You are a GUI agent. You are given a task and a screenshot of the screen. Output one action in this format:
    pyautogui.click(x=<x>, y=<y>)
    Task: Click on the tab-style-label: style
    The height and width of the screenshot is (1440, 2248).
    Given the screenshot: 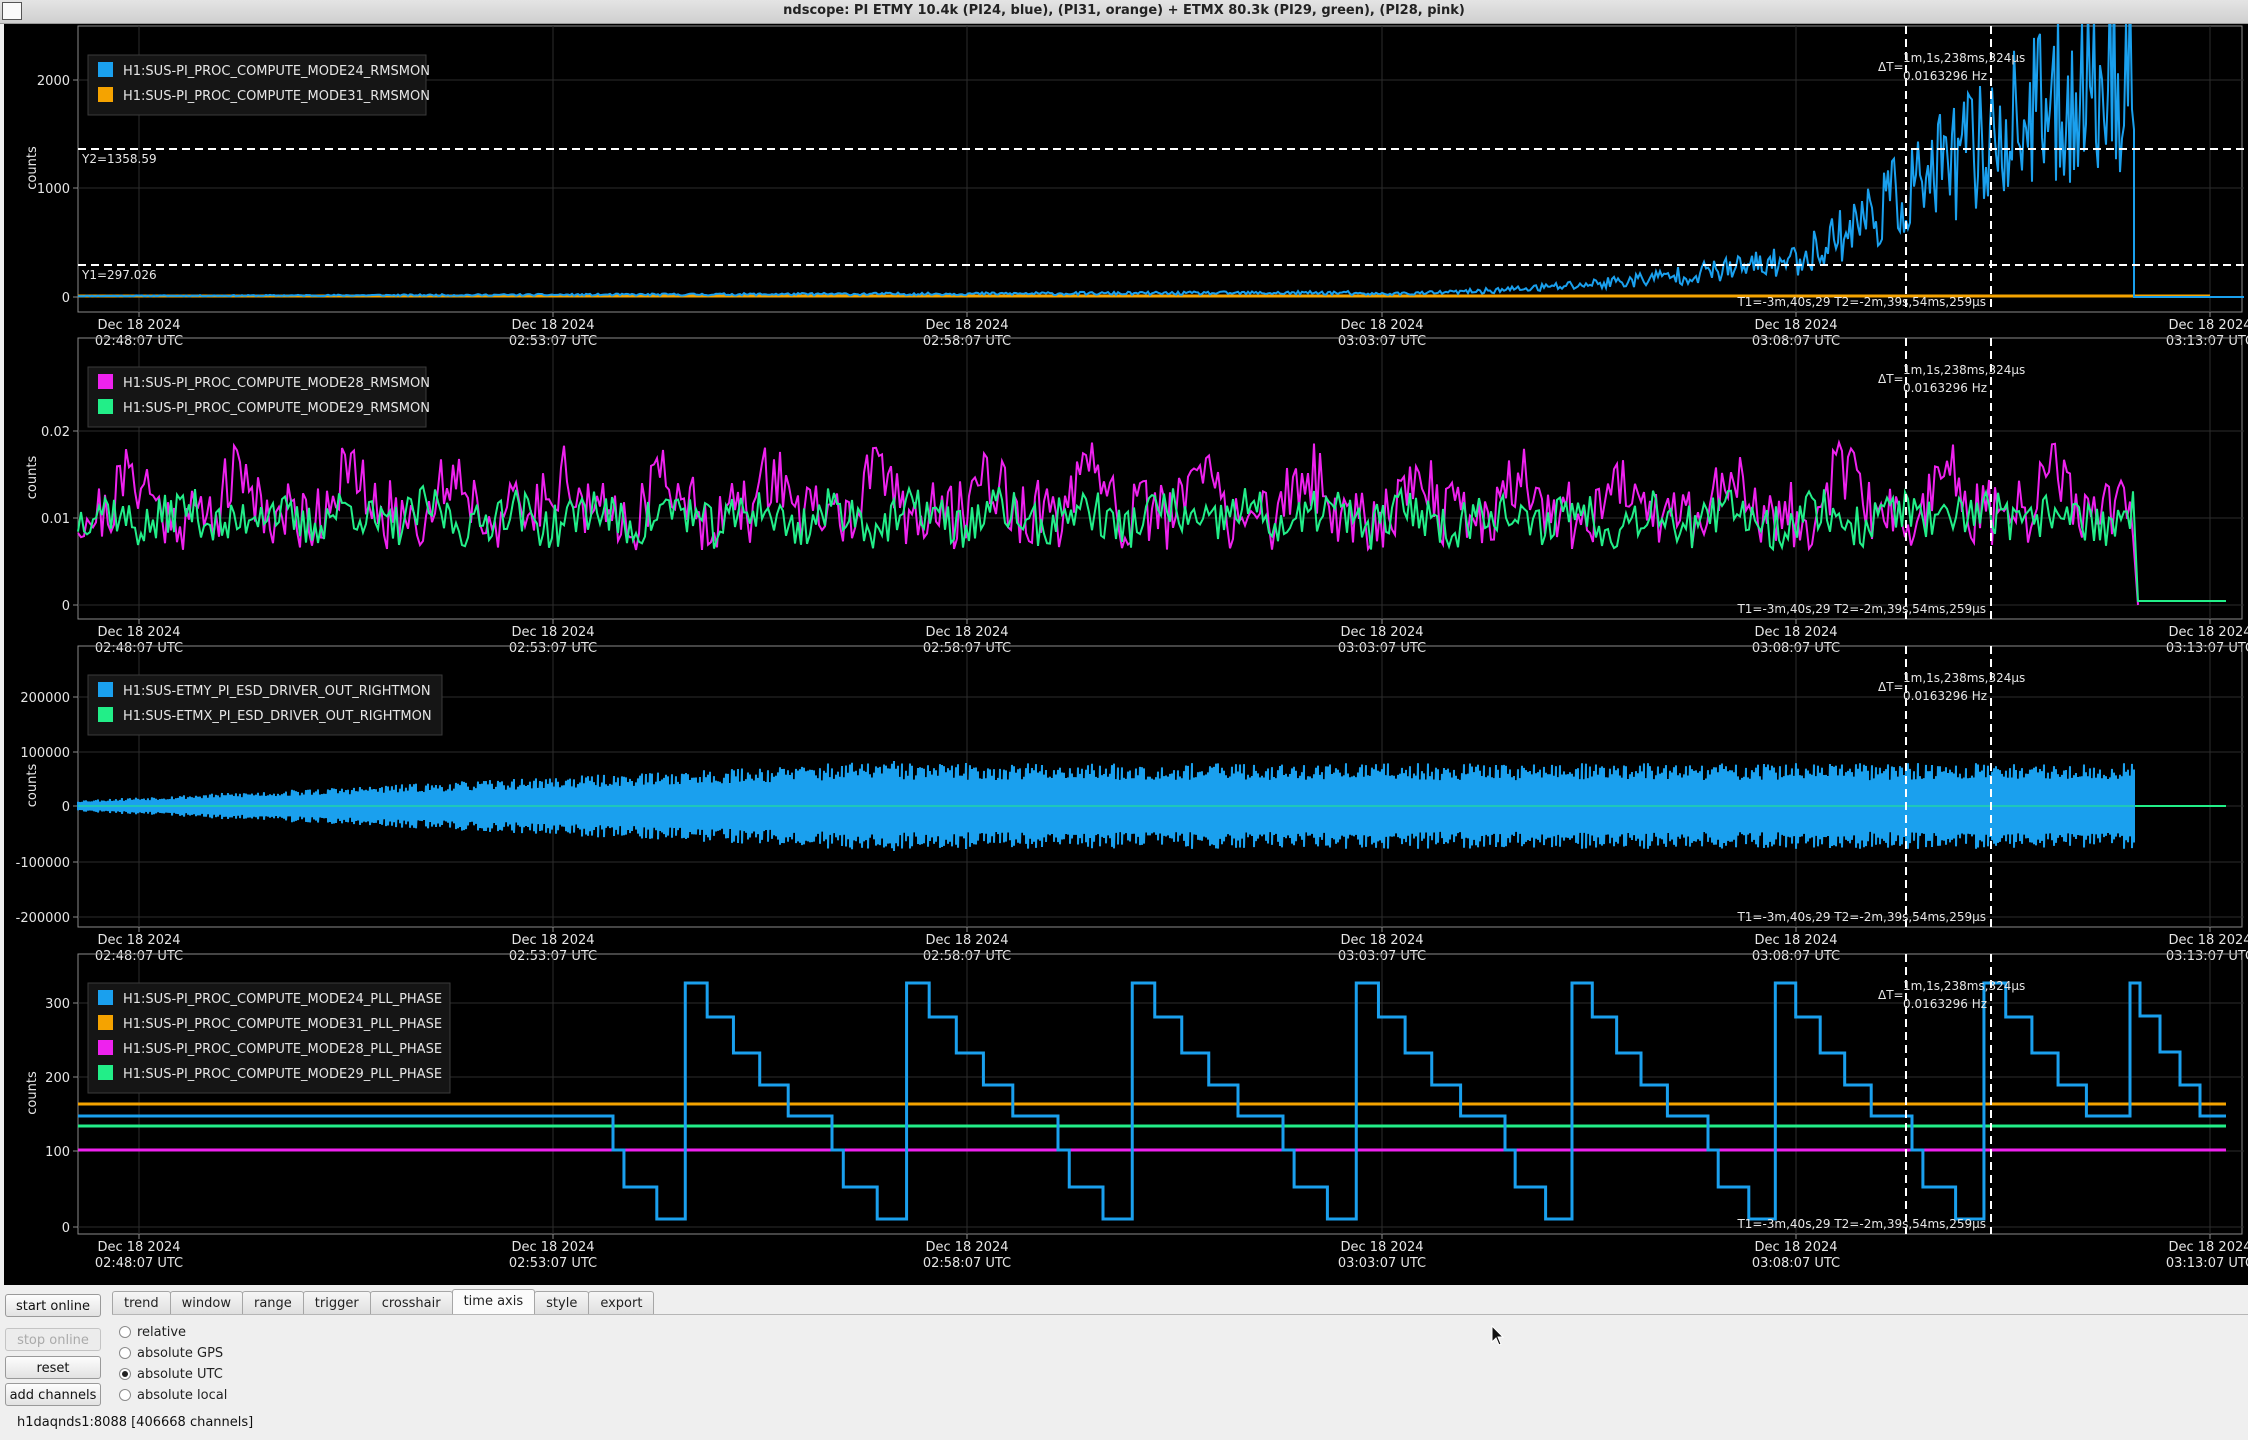 What is the action you would take?
    pyautogui.click(x=562, y=1303)
    